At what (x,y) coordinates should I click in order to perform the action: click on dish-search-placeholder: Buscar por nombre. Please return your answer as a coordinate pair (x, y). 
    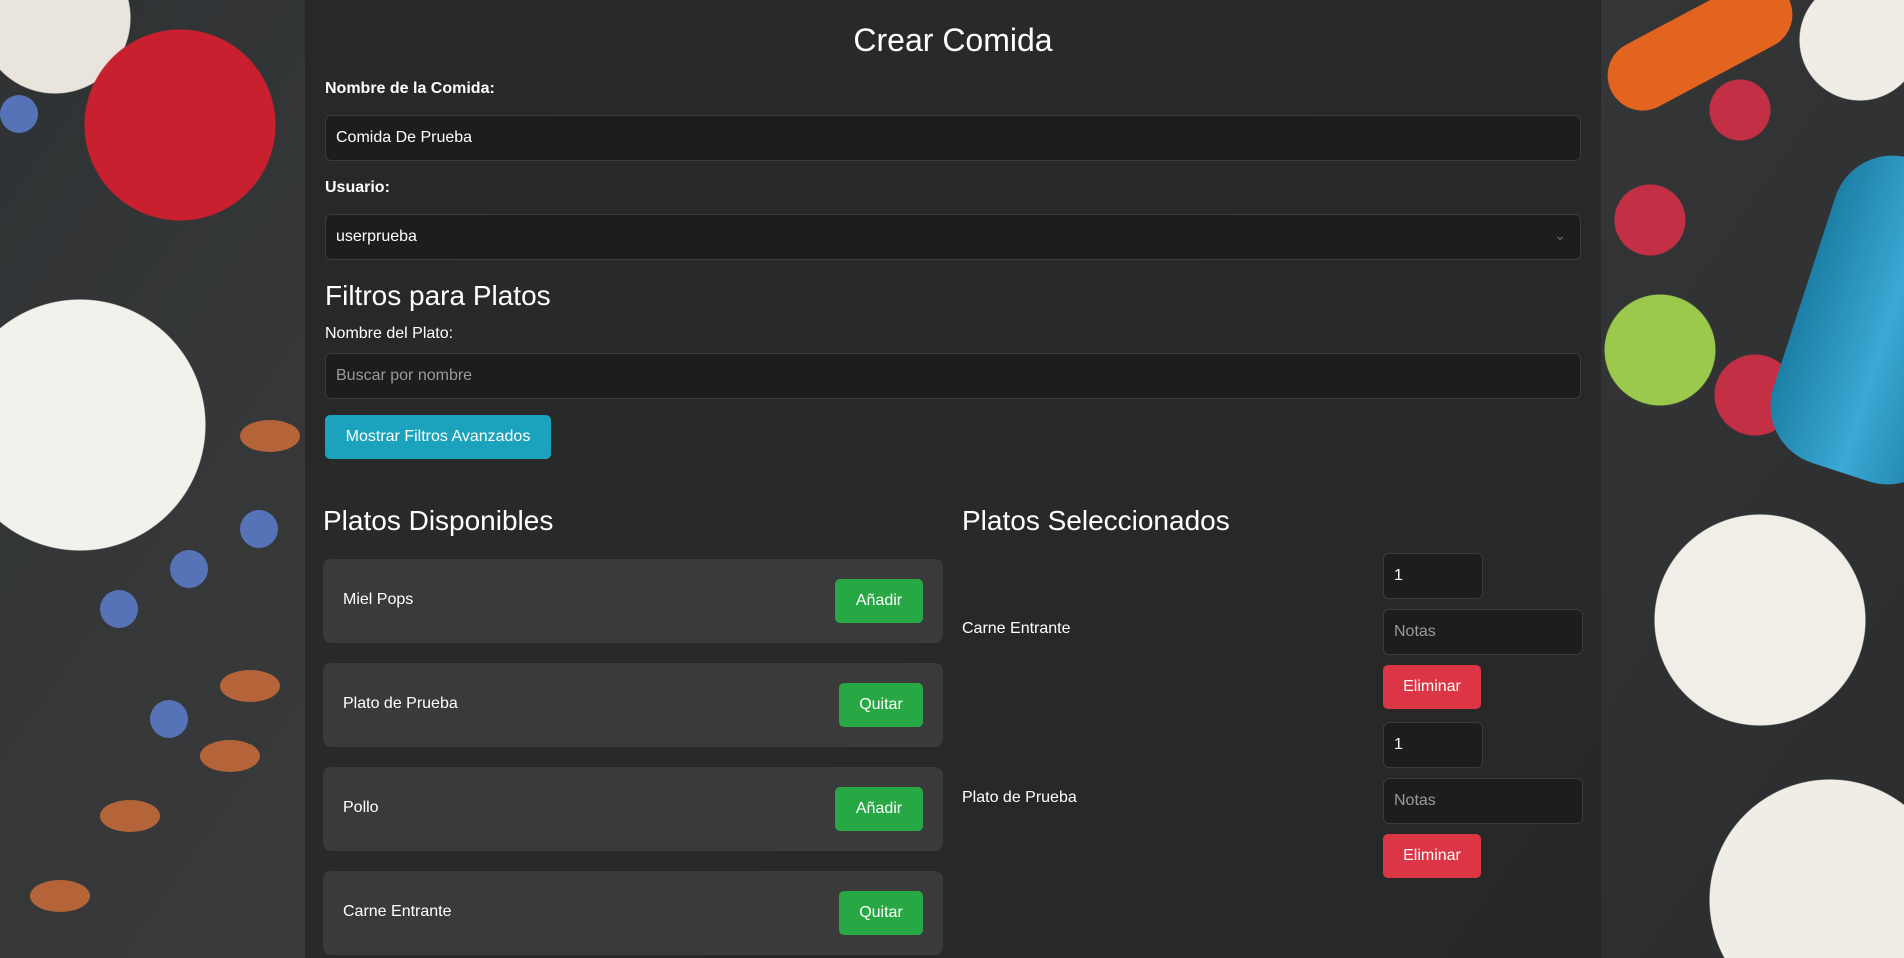
    Looking at the image, I should click on (404, 375).